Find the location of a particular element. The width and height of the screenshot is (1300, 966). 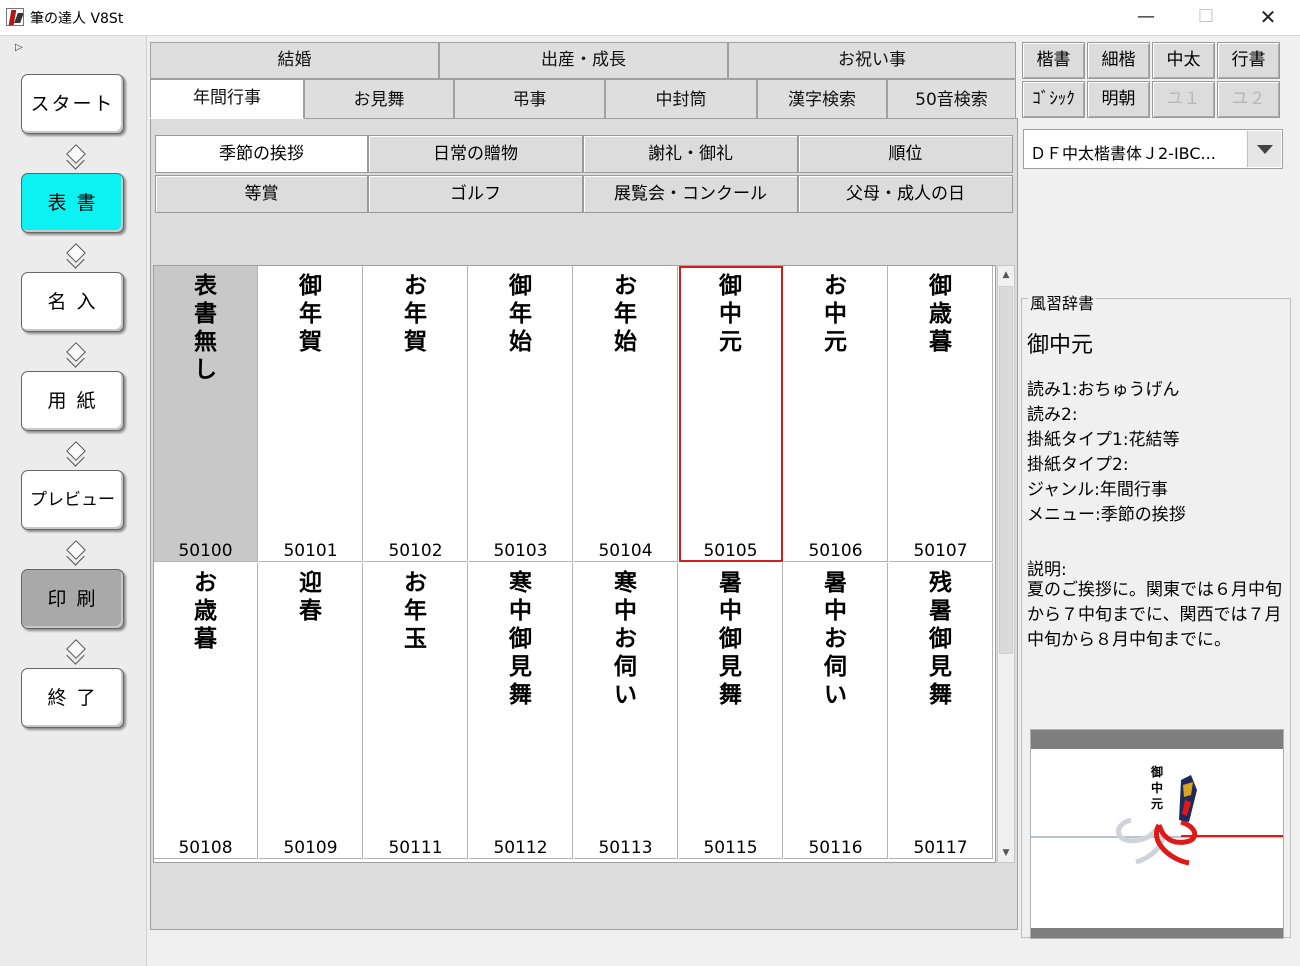

dictionary-word: 御中元 is located at coordinates (1060, 345).